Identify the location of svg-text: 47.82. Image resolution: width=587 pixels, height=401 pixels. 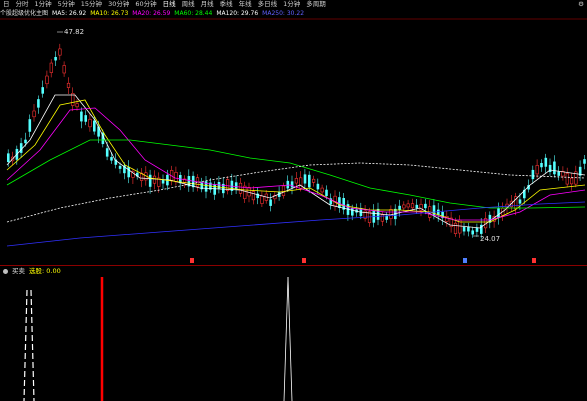
(74, 32).